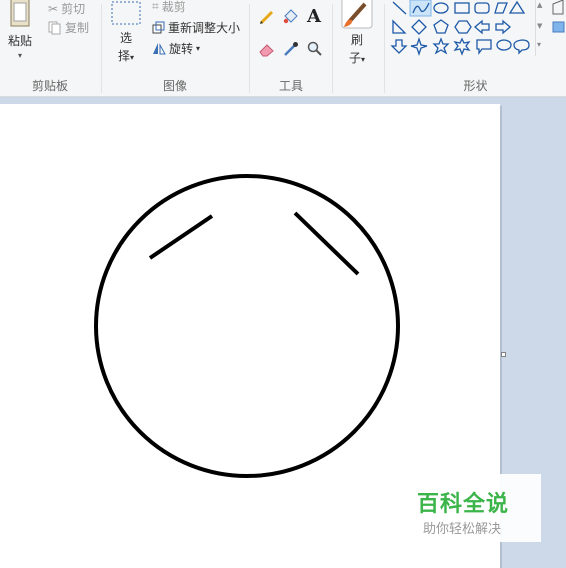 The height and width of the screenshot is (568, 566). Describe the element at coordinates (356, 40) in the screenshot. I see `brushes-label: 刷` at that location.